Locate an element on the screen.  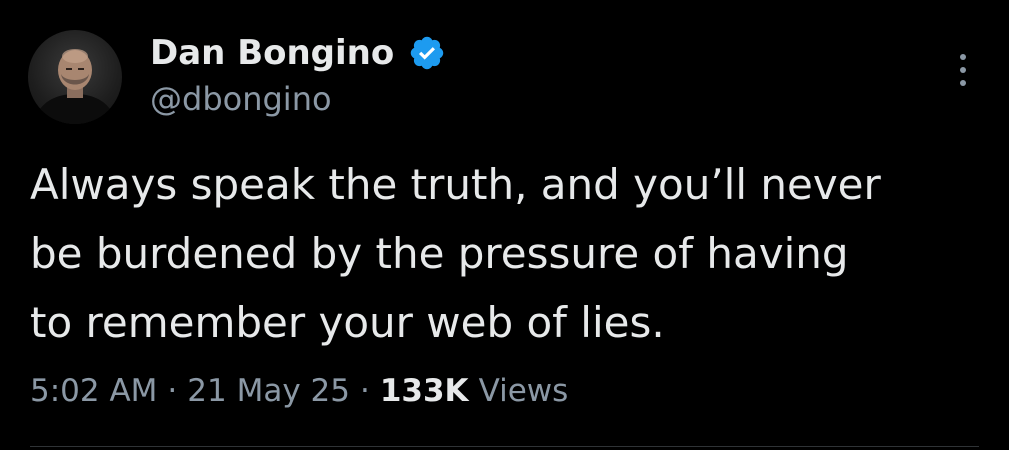
author-display-name: Dan Bongino is located at coordinates (272, 53).